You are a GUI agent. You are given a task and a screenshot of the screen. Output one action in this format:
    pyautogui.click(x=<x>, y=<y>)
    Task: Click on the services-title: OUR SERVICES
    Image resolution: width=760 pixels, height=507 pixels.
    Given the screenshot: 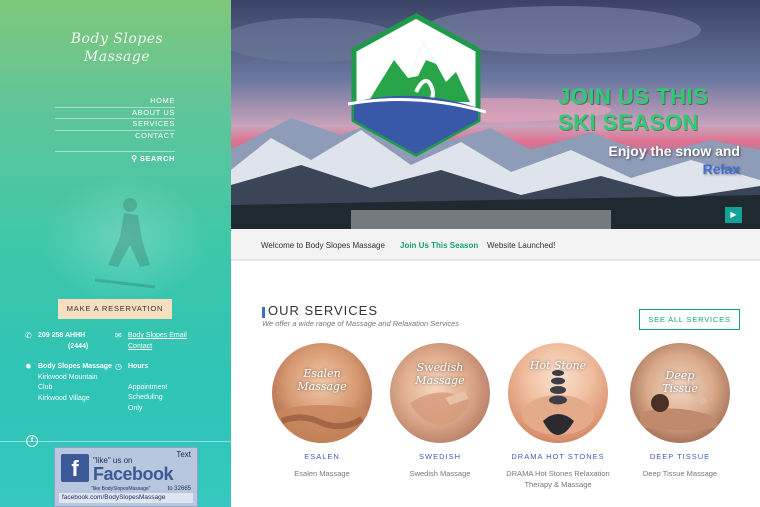 What is the action you would take?
    pyautogui.click(x=323, y=310)
    